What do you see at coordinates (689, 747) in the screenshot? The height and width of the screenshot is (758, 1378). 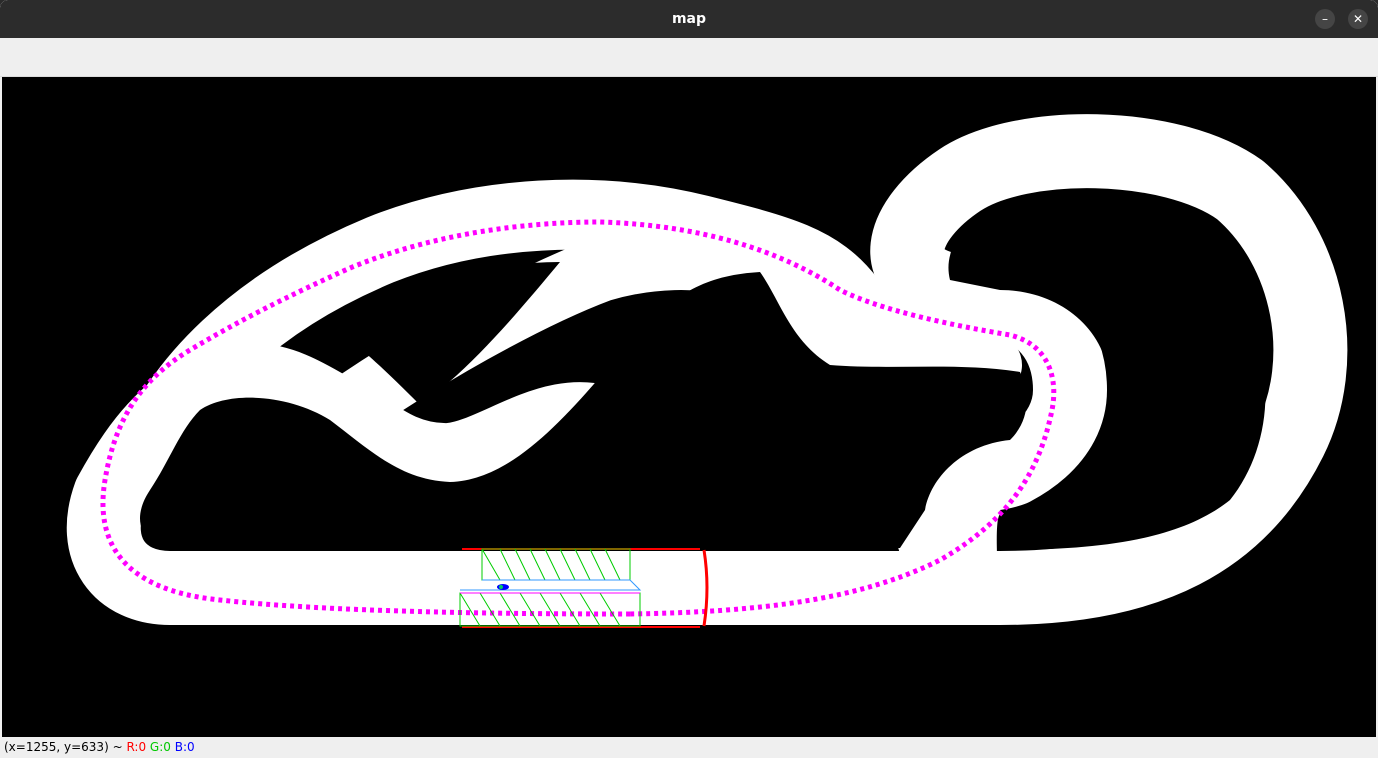 I see `status-bar: (x=1255, y=633) ~ R:0 G:0 B:0` at bounding box center [689, 747].